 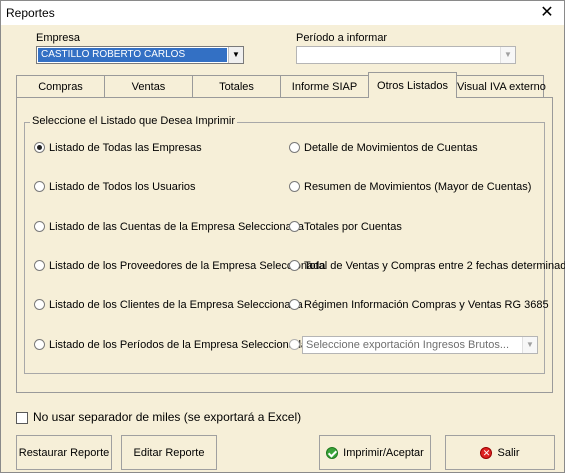 What do you see at coordinates (353, 227) in the screenshot?
I see `option-label: Totales por Cuentas` at bounding box center [353, 227].